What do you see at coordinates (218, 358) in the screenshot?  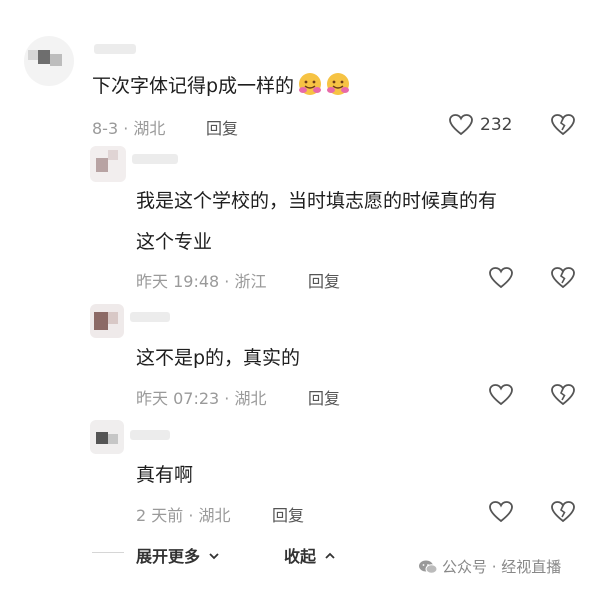 I see `comment-text: 这不是p的，真实的` at bounding box center [218, 358].